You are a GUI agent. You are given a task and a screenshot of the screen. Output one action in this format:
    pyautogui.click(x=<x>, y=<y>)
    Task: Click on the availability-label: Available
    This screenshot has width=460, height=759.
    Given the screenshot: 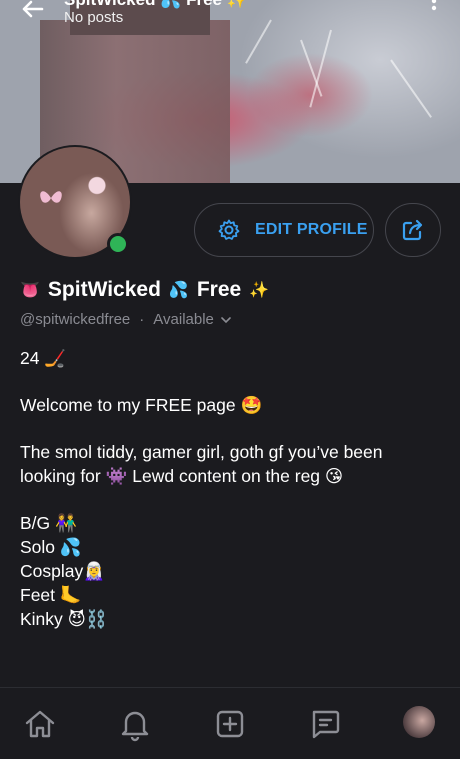 What is the action you would take?
    pyautogui.click(x=183, y=319)
    